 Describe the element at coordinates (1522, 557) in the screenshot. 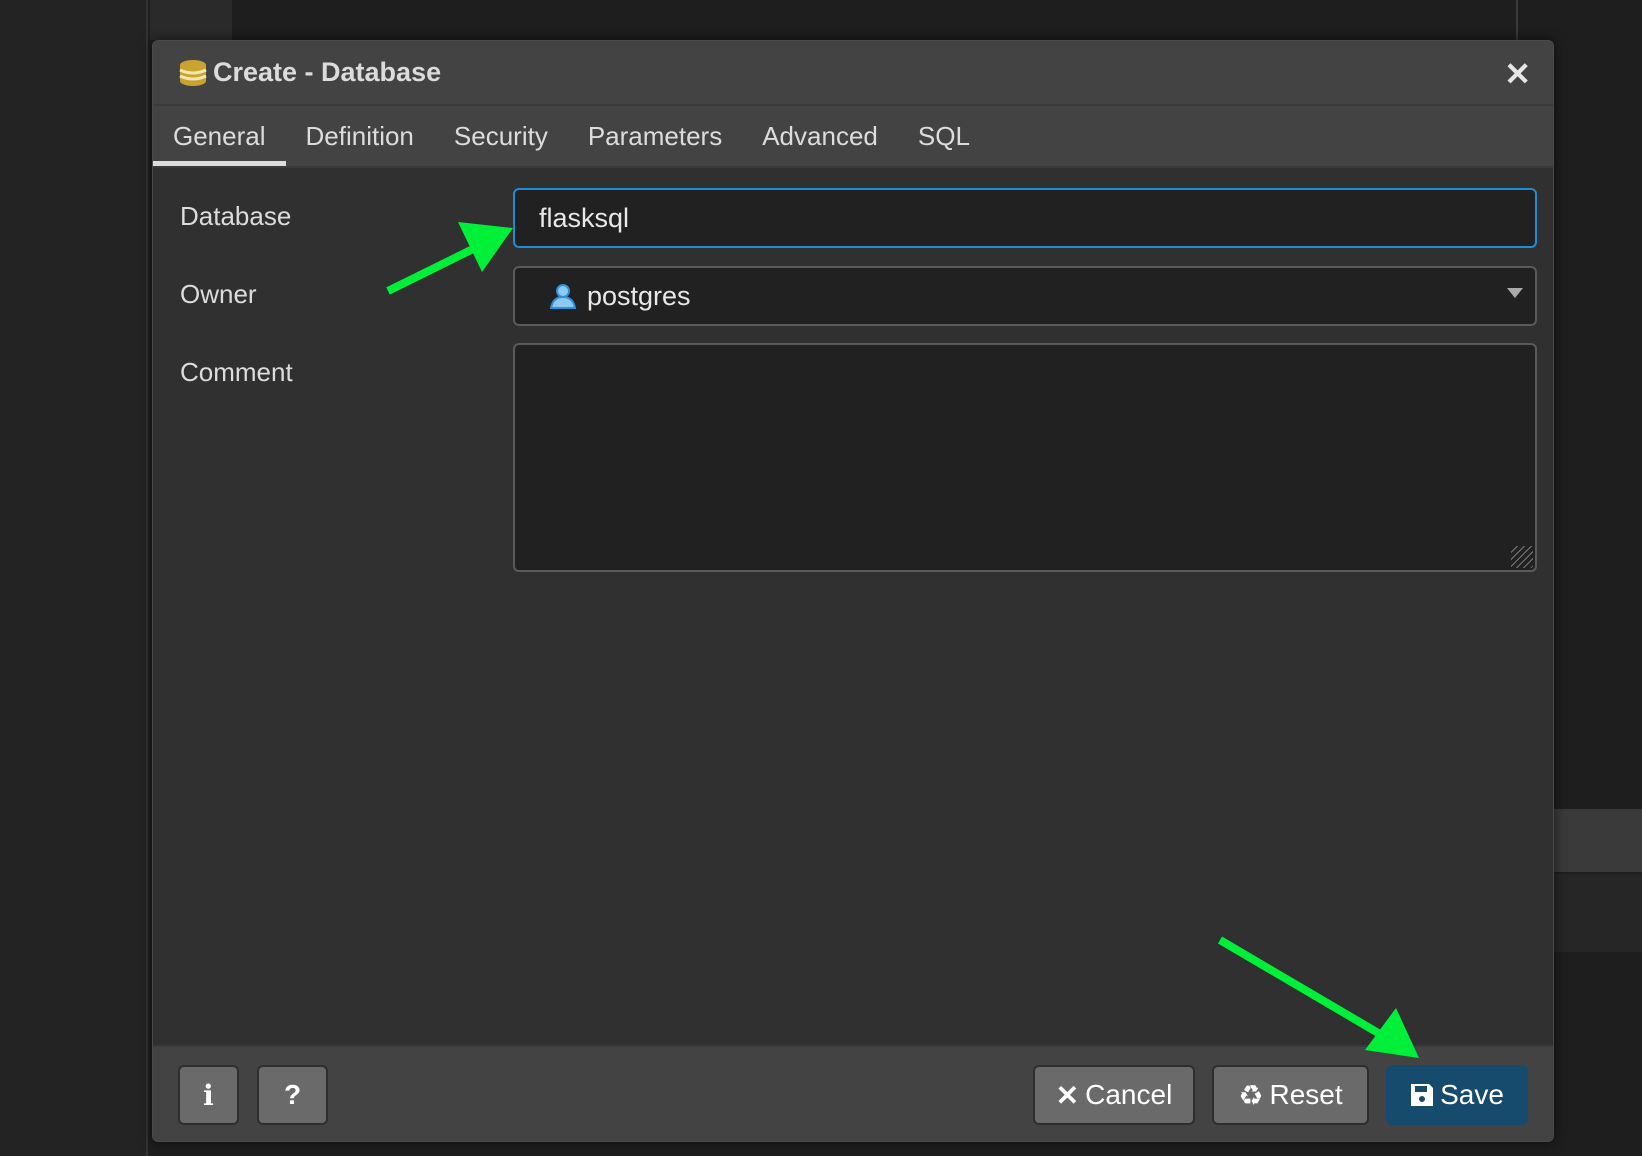

I see `resize-handle-icon` at that location.